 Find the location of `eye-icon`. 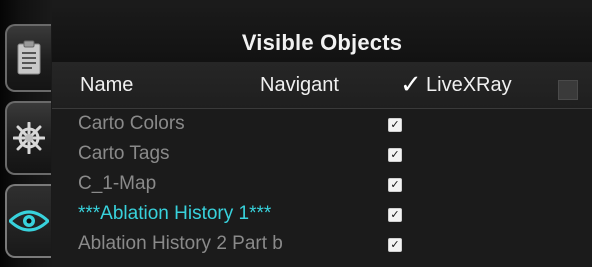

eye-icon is located at coordinates (29, 221).